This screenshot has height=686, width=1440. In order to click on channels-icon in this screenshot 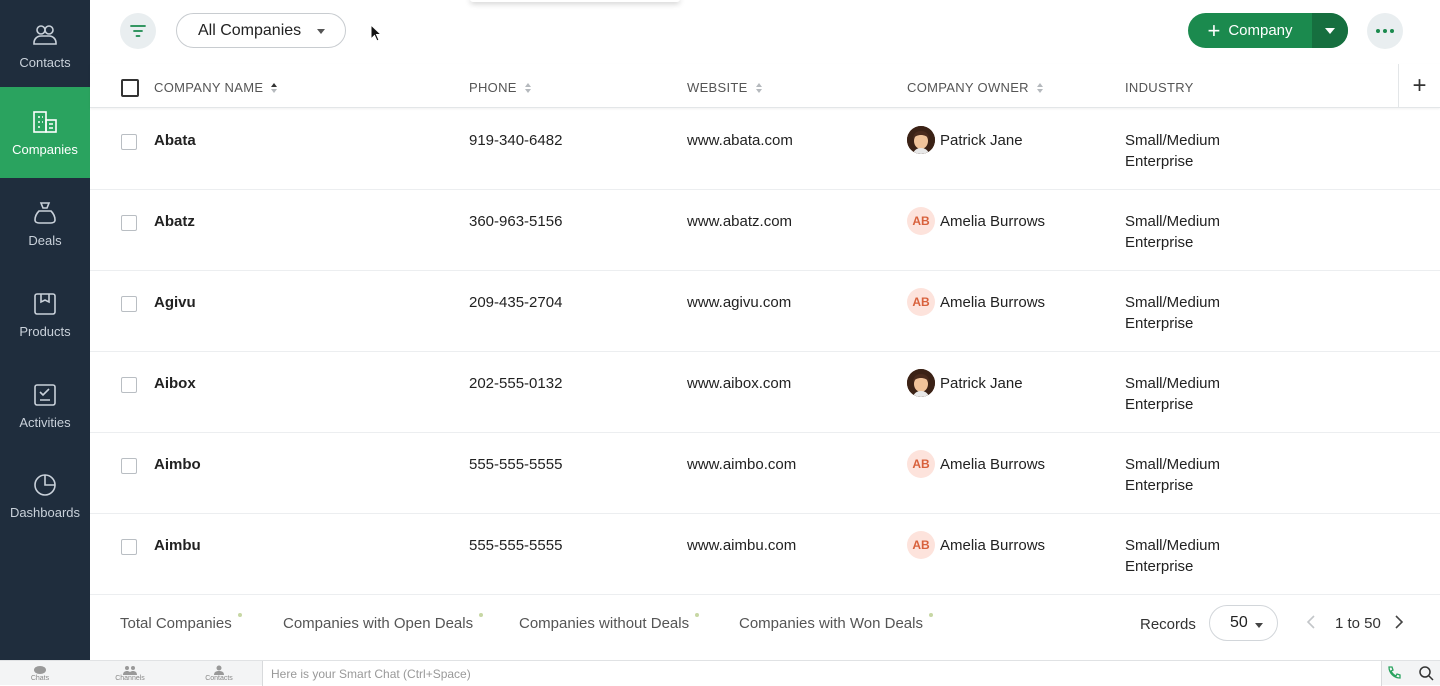, I will do `click(130, 670)`.